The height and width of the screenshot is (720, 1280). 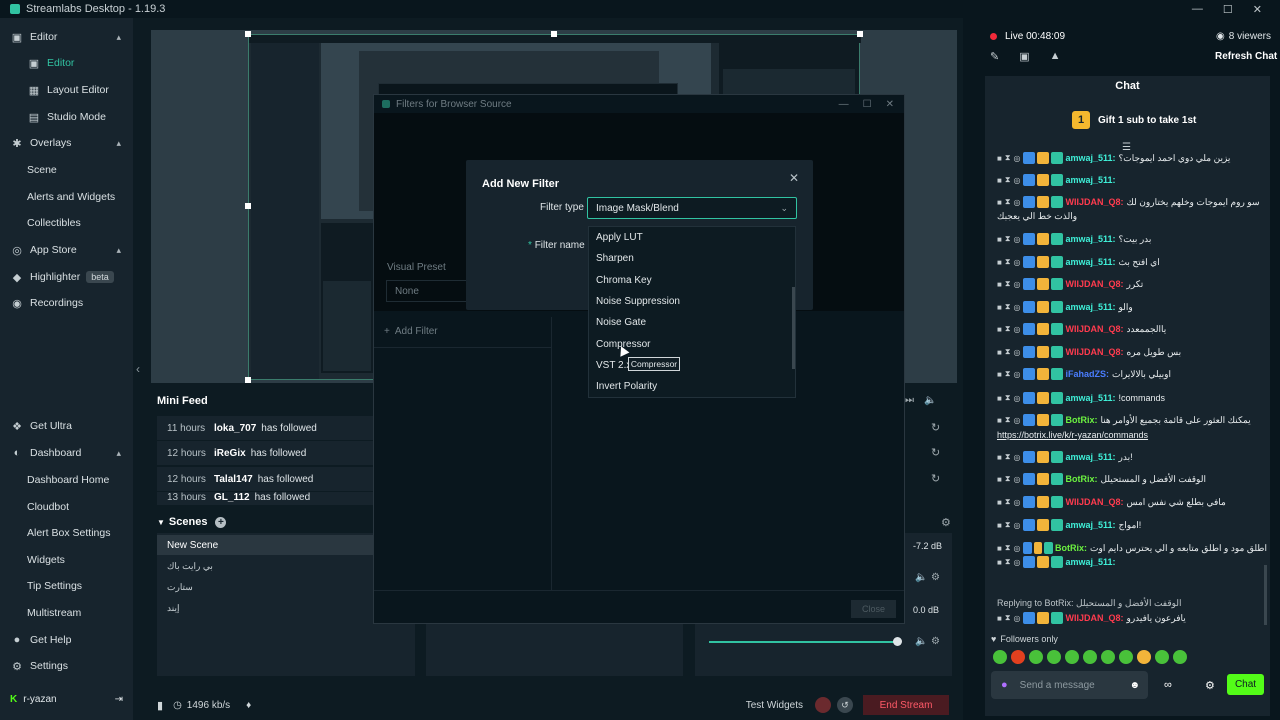 What do you see at coordinates (1245, 684) in the screenshot?
I see `chat-send-button: Chat` at bounding box center [1245, 684].